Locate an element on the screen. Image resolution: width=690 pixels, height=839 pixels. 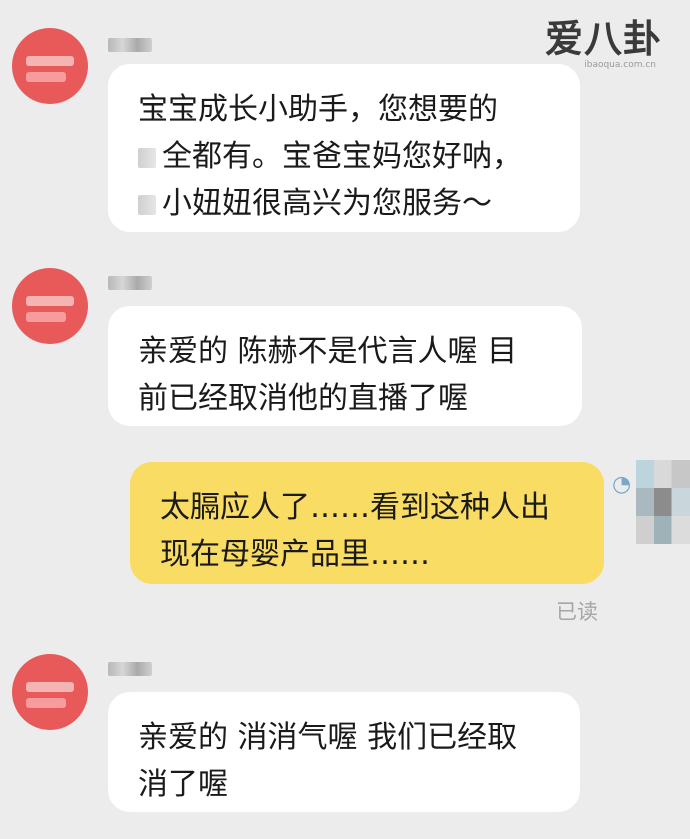
send-status-icon: ◔ is located at coordinates (622, 484).